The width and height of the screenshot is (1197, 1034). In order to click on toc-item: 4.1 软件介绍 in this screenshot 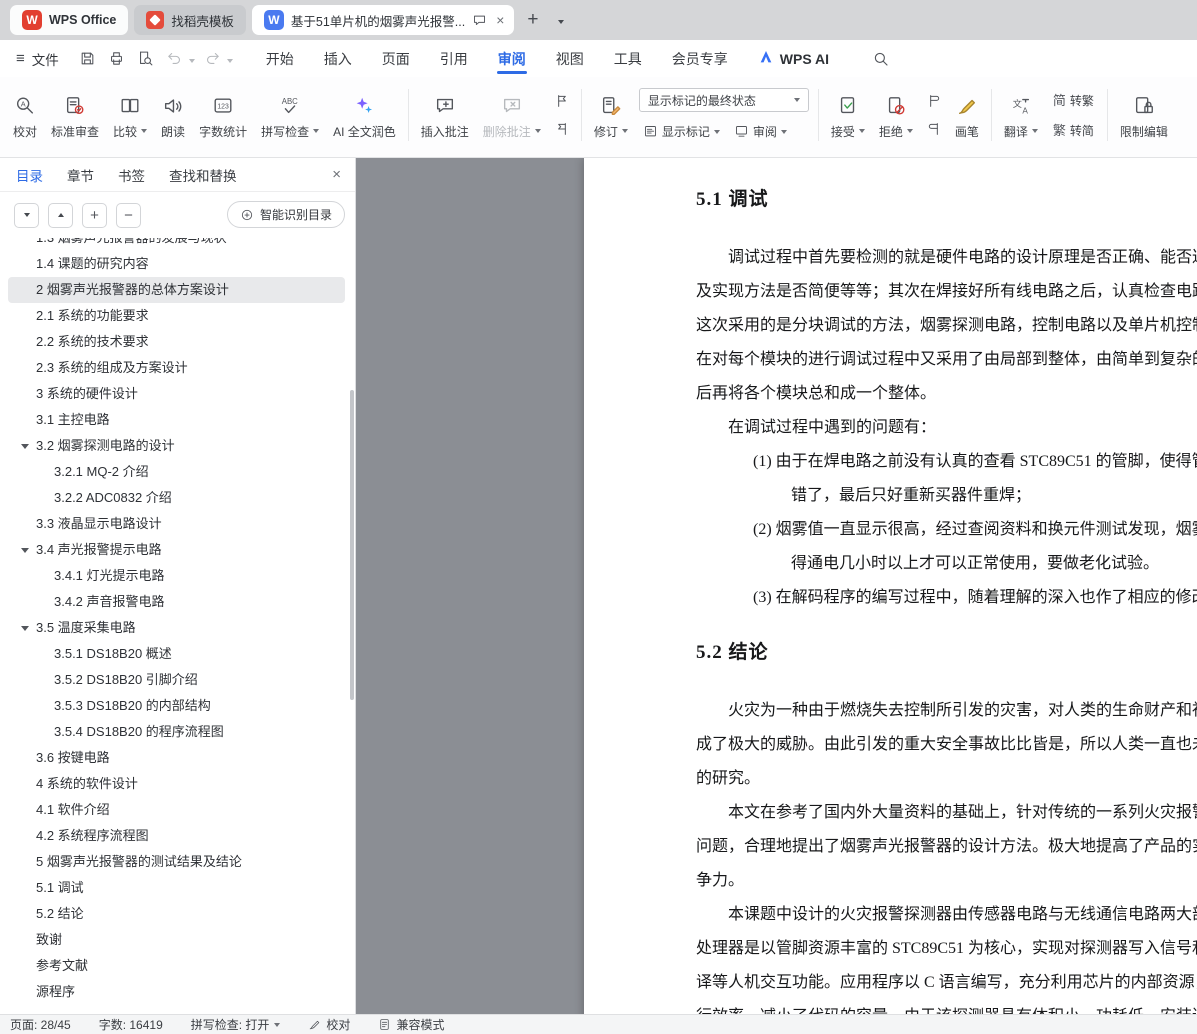, I will do `click(176, 810)`.